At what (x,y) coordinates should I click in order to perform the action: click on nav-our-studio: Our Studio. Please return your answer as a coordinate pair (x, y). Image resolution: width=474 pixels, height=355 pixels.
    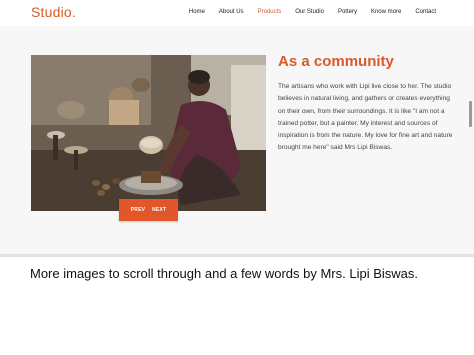
    Looking at the image, I should click on (309, 12).